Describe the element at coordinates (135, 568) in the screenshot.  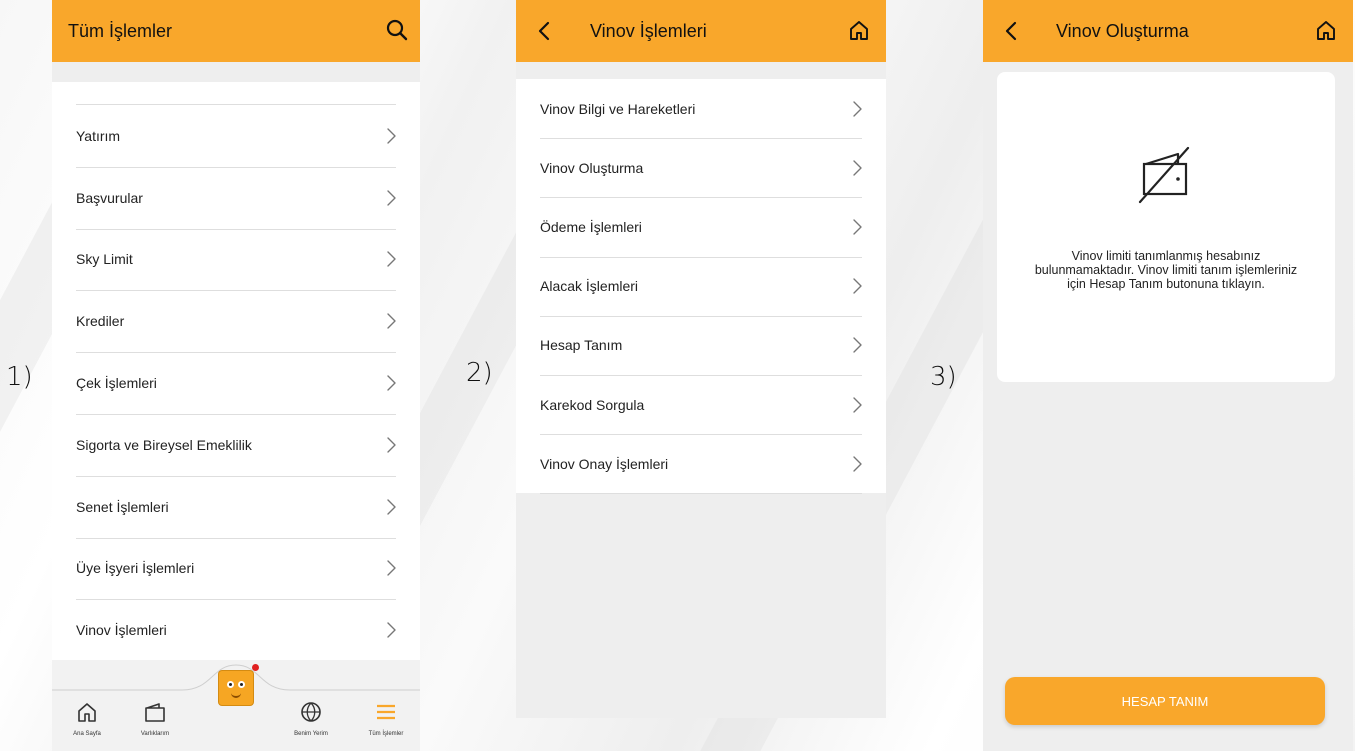
I see `list-item-label: Üye İşyeri İşlemleri` at that location.